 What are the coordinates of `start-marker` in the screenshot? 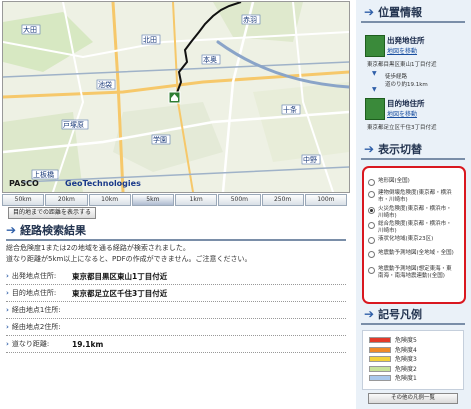 It's located at (174, 97).